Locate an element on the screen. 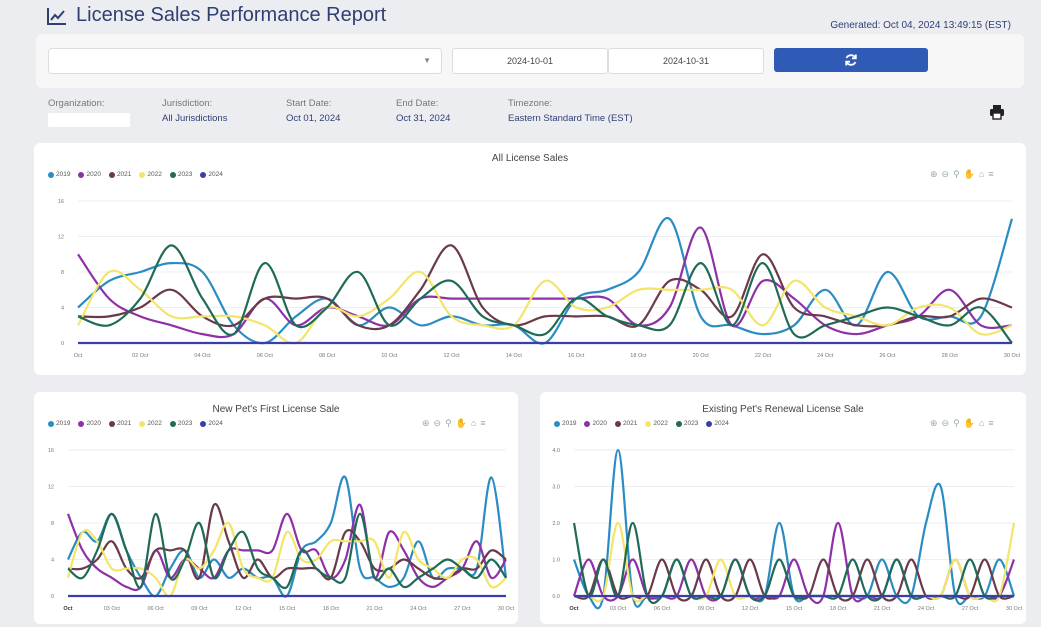 The width and height of the screenshot is (1041, 627). filter-panel: ▼ 2024-10-01 2024-10-31 is located at coordinates (530, 61).